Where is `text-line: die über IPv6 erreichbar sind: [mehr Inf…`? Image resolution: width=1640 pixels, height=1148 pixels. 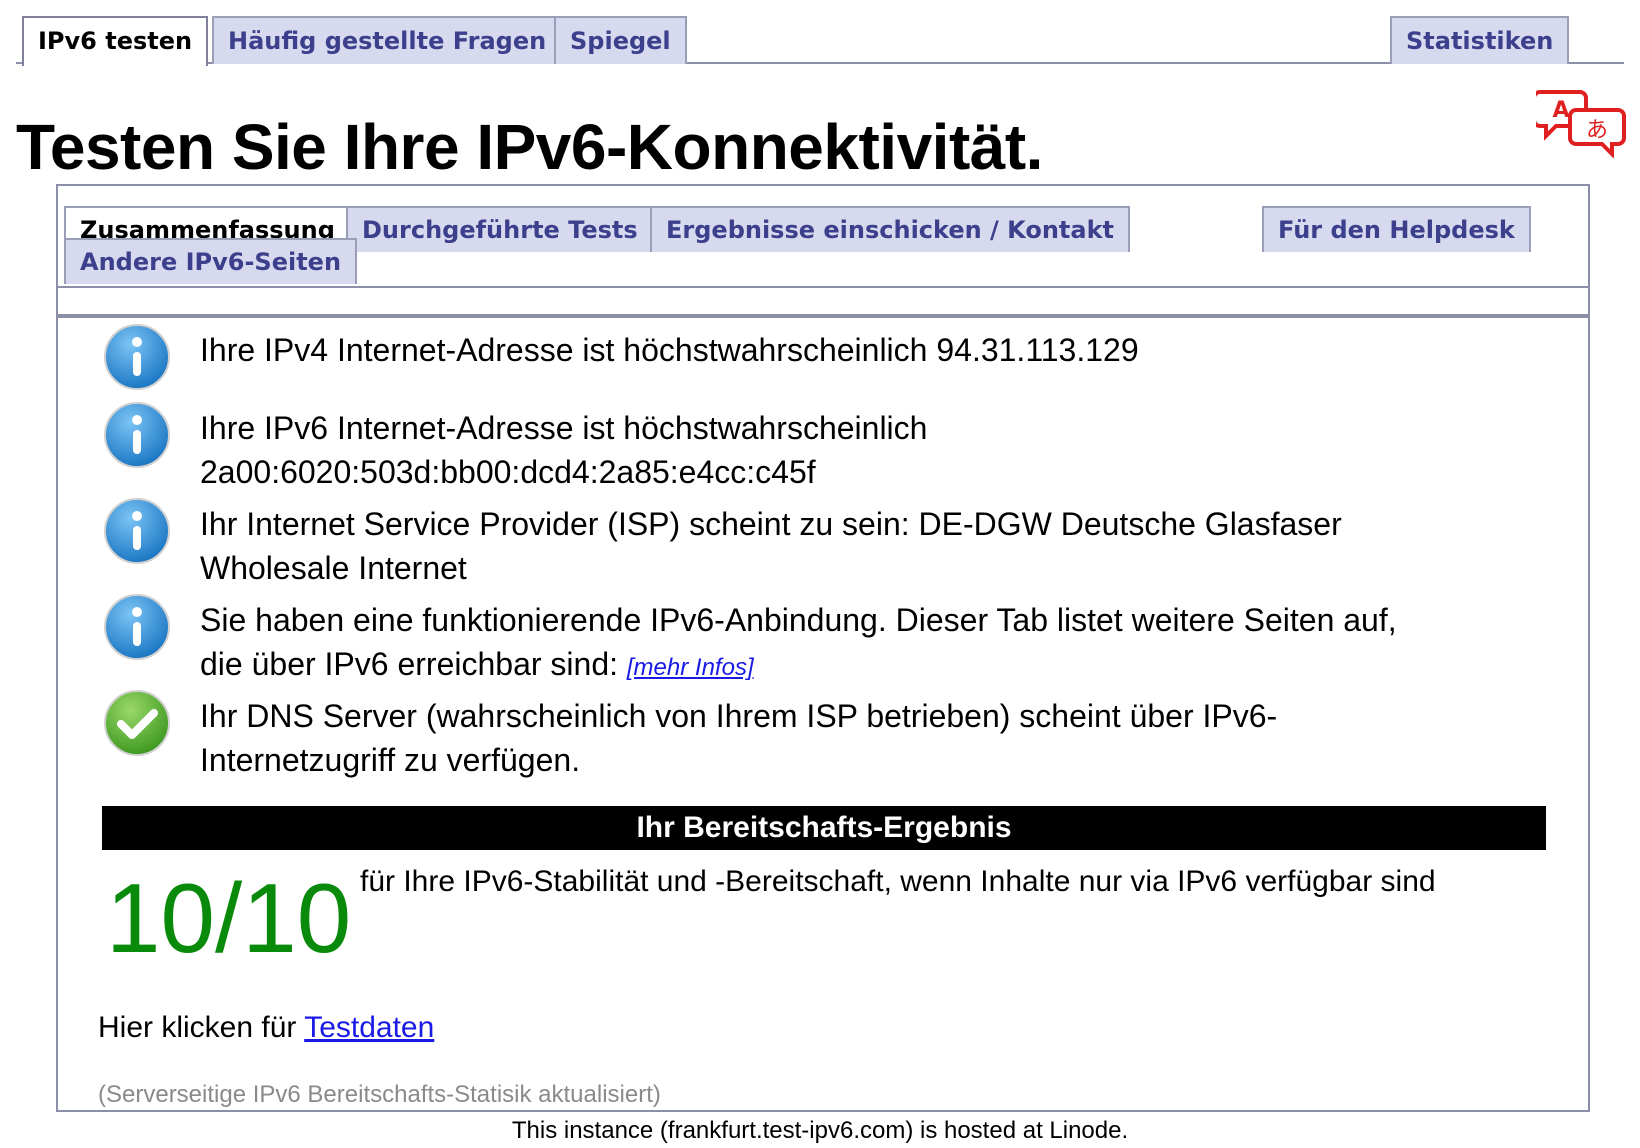 text-line: die über IPv6 erreichbar sind: [mehr Inf… is located at coordinates (874, 666).